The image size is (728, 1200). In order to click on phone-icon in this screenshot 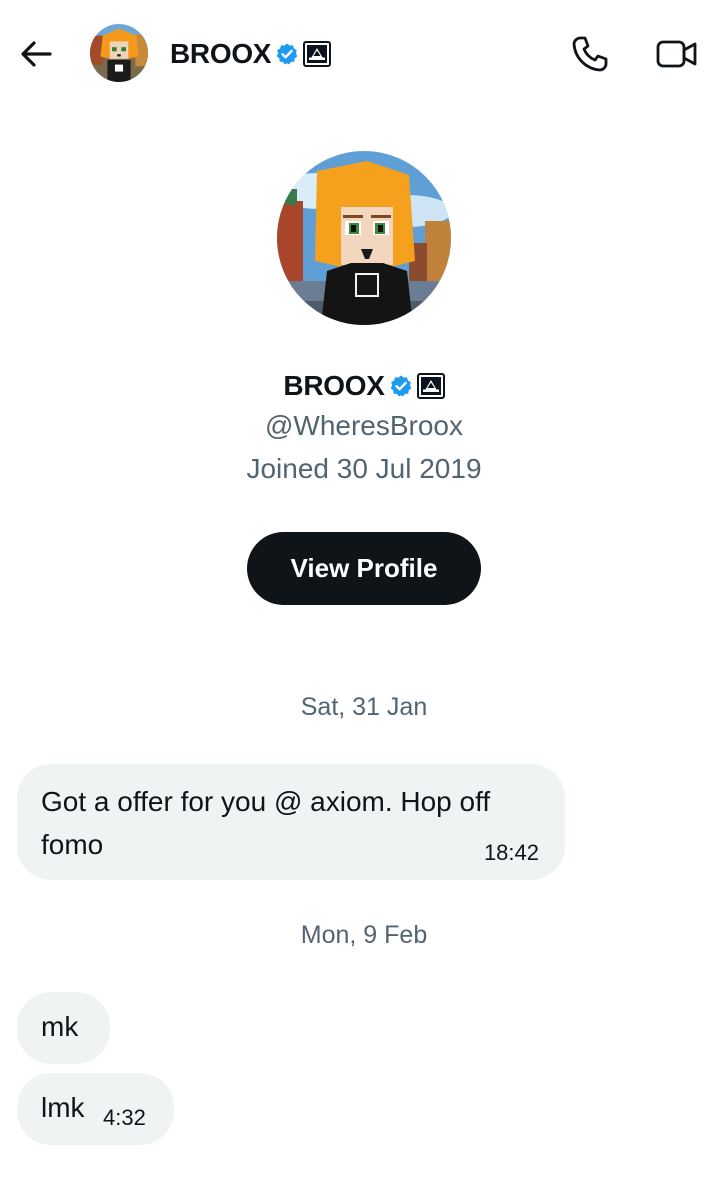, I will do `click(590, 54)`.